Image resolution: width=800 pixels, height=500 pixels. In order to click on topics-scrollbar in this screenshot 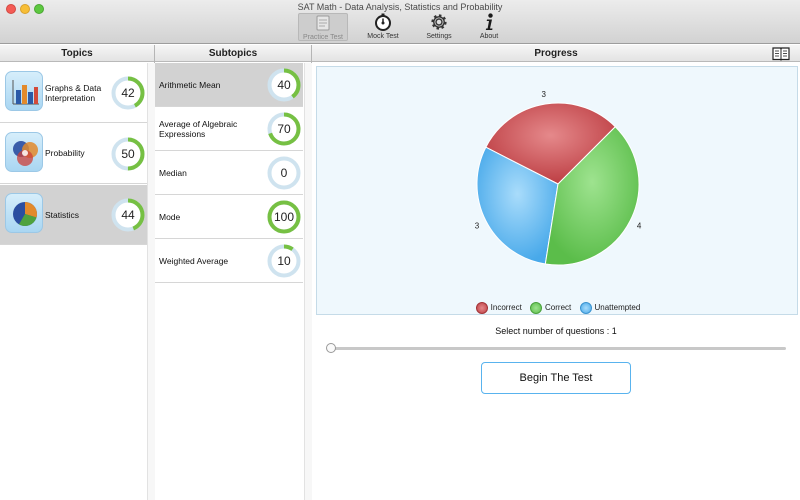, I will do `click(151, 281)`.